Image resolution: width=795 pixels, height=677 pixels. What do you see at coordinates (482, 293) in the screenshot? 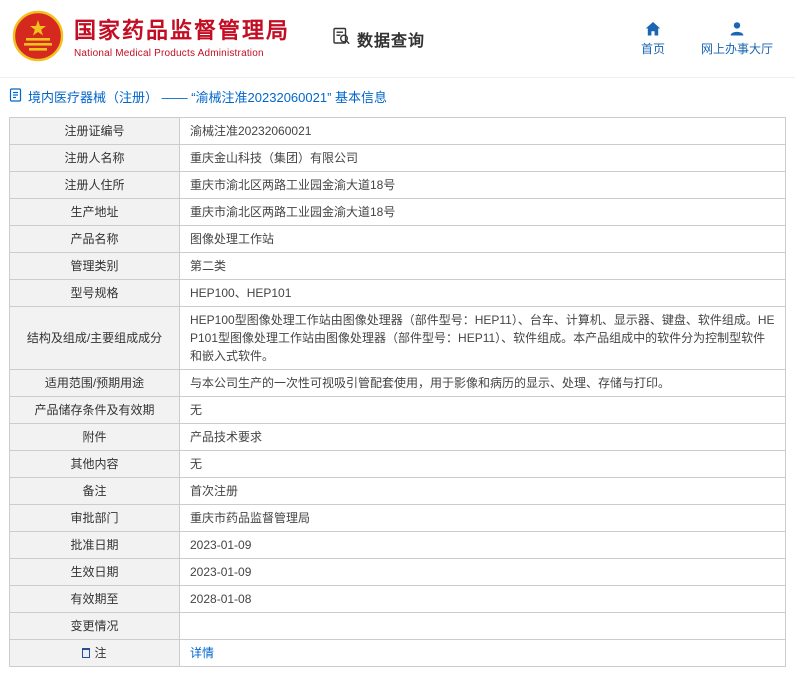
I see `row-value: HEP100、HEP101` at bounding box center [482, 293].